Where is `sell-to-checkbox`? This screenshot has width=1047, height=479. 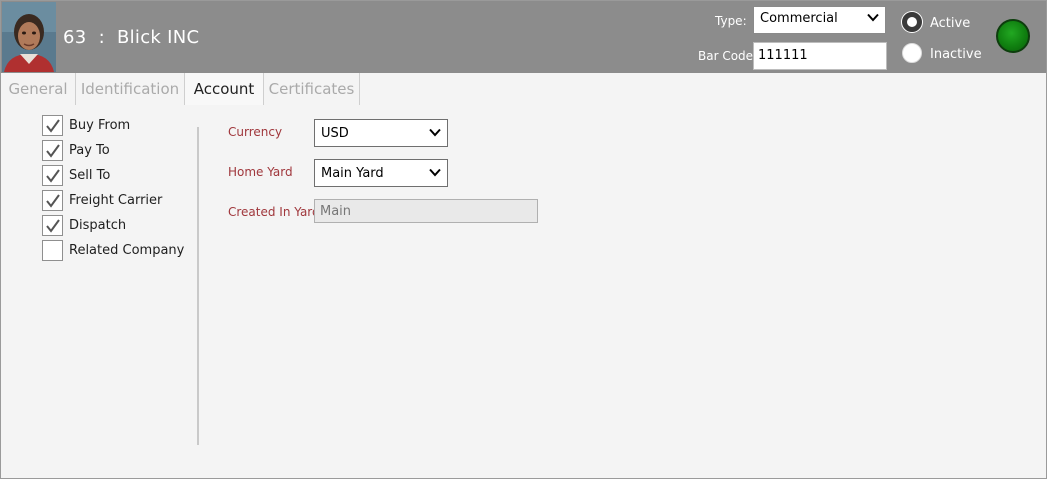 sell-to-checkbox is located at coordinates (52, 175).